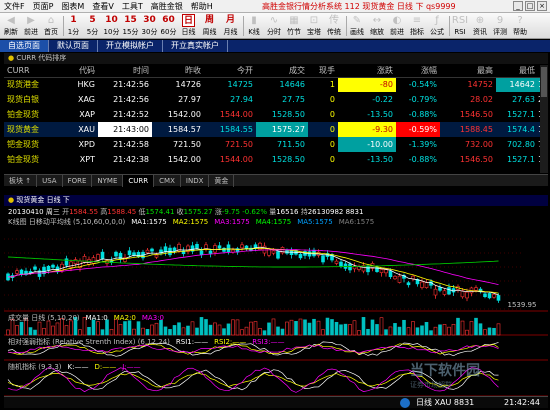  Describe the element at coordinates (480, 26) in the screenshot. I see `news-button: ⊕ 资讯` at that location.